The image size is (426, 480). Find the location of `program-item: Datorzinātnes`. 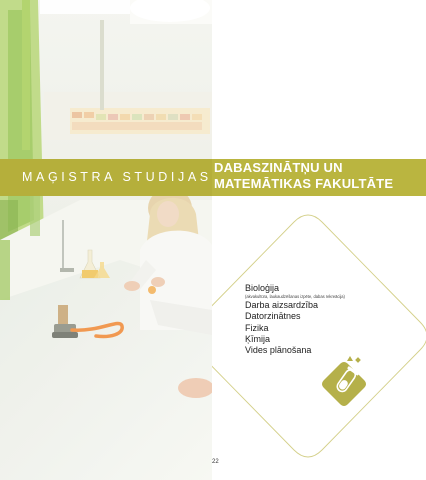

program-item: Datorzinātnes is located at coordinates (273, 316).